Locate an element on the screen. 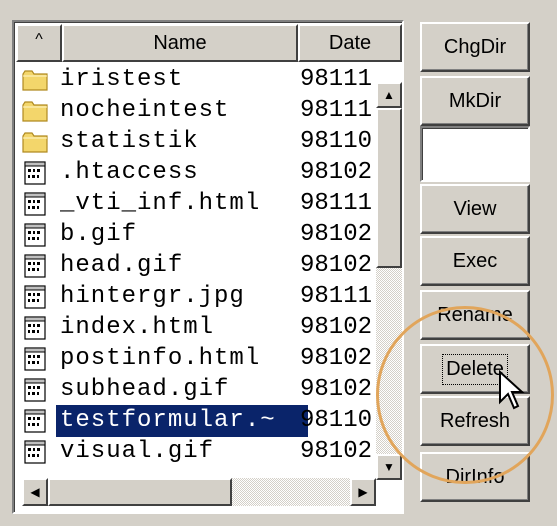 The height and width of the screenshot is (526, 557). exec-button: Exec is located at coordinates (475, 261).